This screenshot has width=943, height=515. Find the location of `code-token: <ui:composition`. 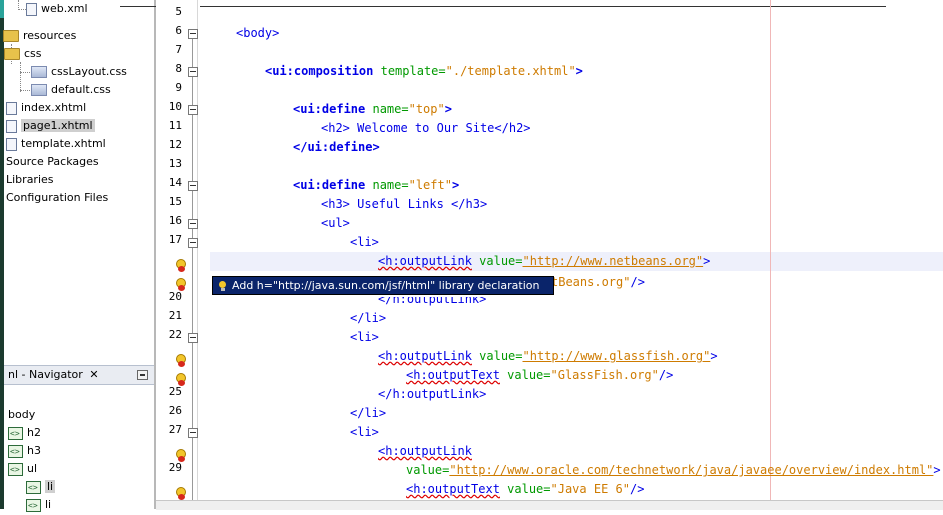

code-token: <ui:composition is located at coordinates (319, 71).